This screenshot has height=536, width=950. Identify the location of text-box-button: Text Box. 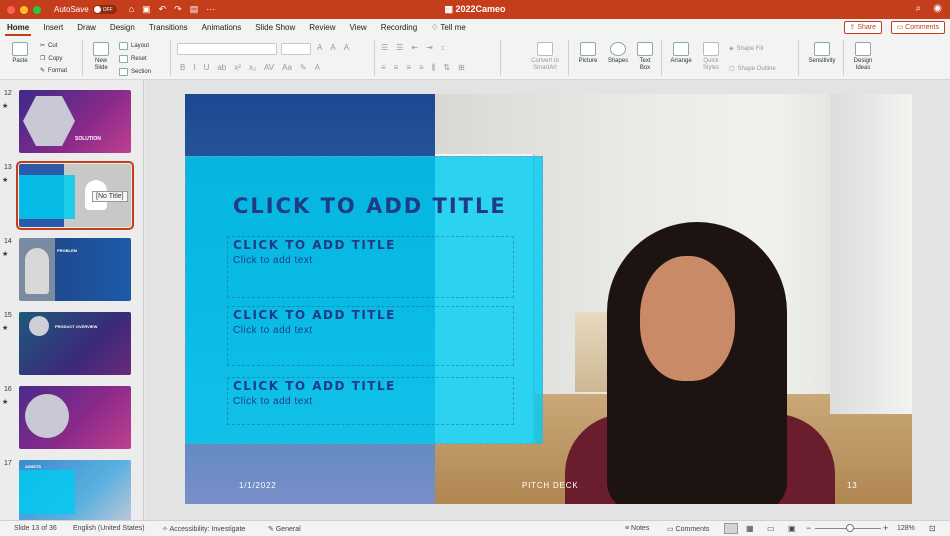
(645, 57).